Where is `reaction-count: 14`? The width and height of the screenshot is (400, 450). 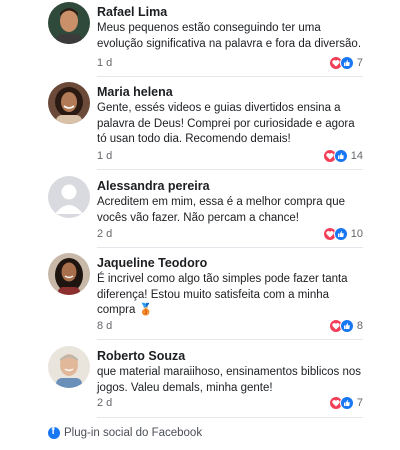 reaction-count: 14 is located at coordinates (356, 156).